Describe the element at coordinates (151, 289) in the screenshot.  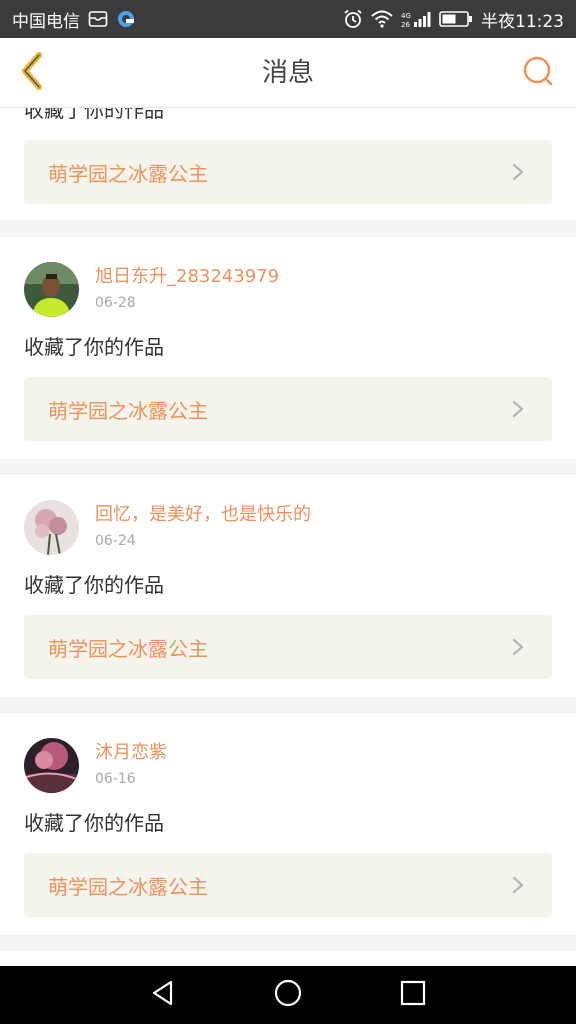
I see `message-user: 旭日东升_283243979 06-28` at that location.